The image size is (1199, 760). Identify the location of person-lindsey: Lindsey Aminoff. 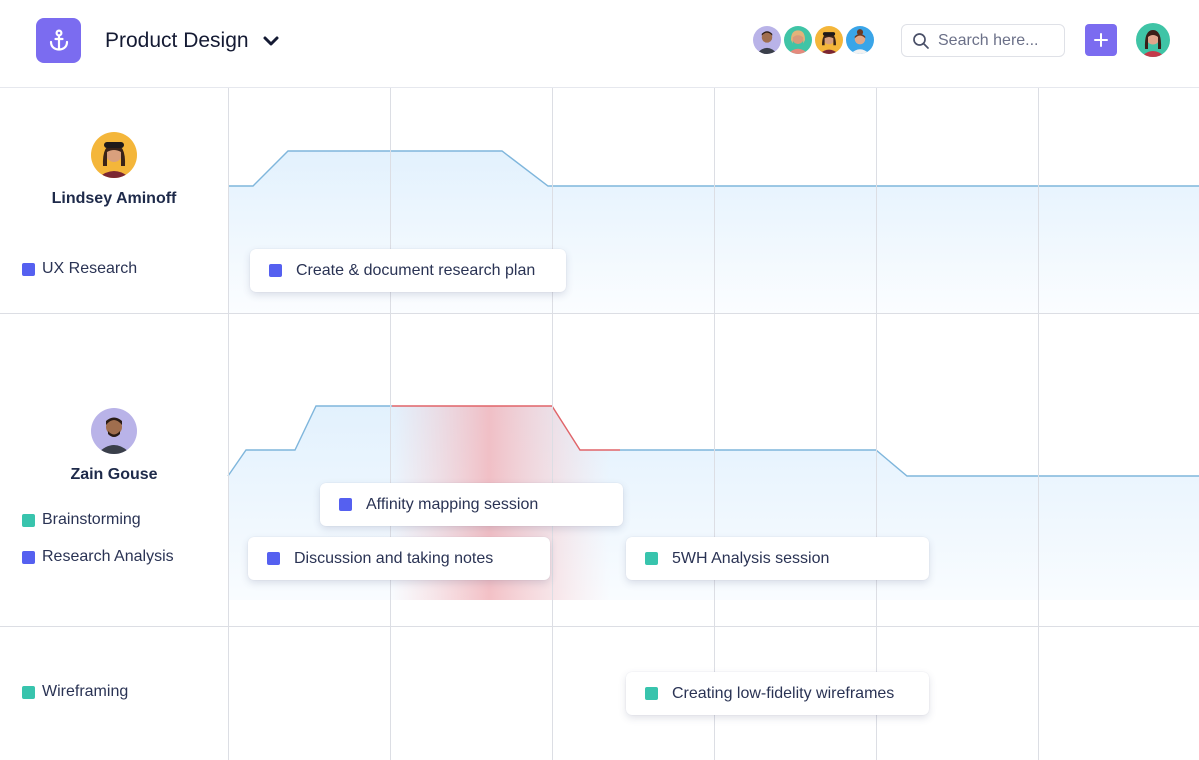
(114, 170).